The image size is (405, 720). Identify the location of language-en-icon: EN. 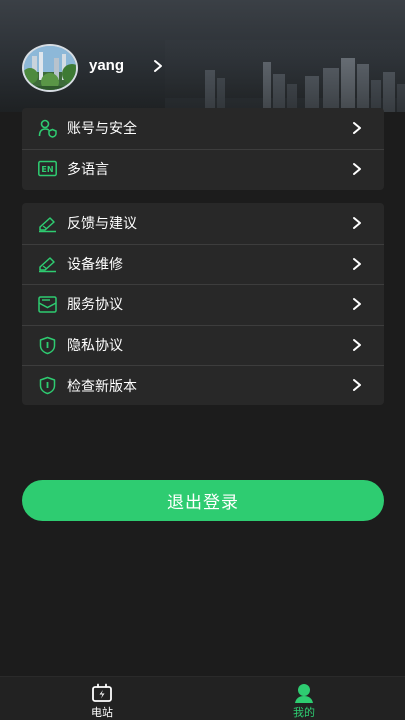
(47, 168).